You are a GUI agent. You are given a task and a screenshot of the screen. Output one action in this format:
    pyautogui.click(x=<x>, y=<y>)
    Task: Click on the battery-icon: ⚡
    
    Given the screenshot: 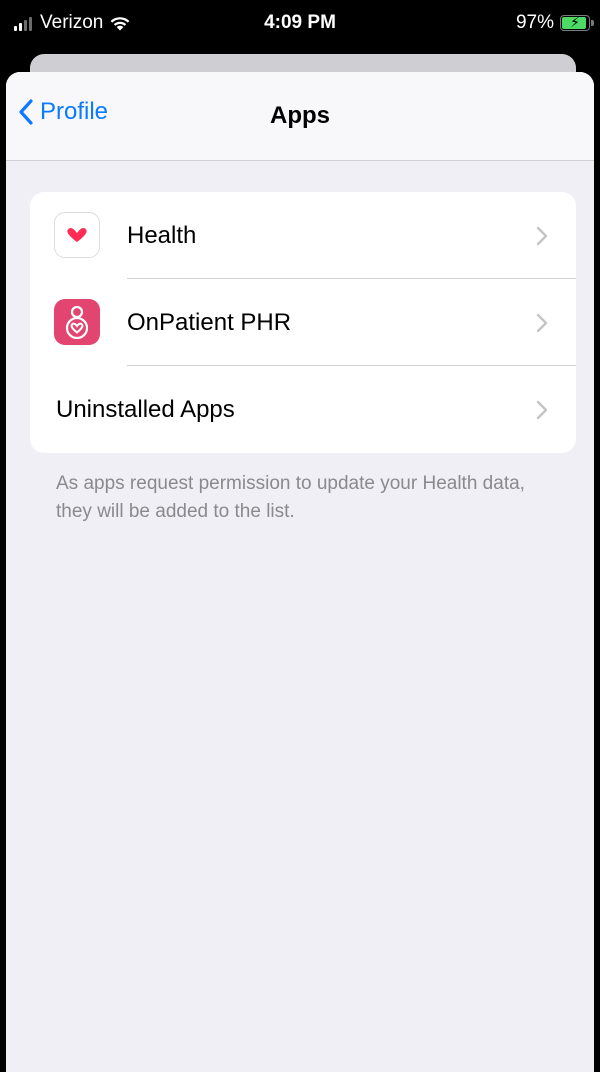 What is the action you would take?
    pyautogui.click(x=577, y=22)
    